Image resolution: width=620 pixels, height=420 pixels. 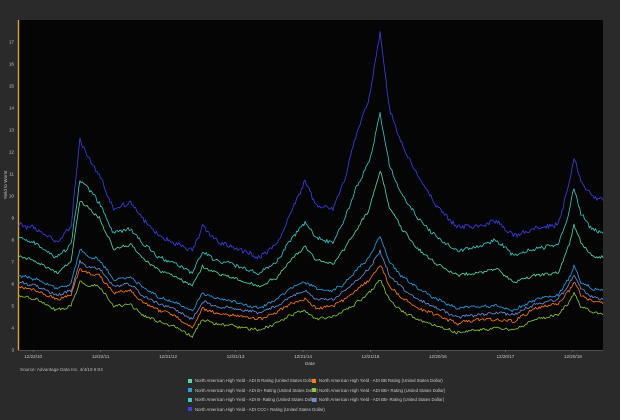 I want to click on y-tick-label: 8, so click(x=12, y=240).